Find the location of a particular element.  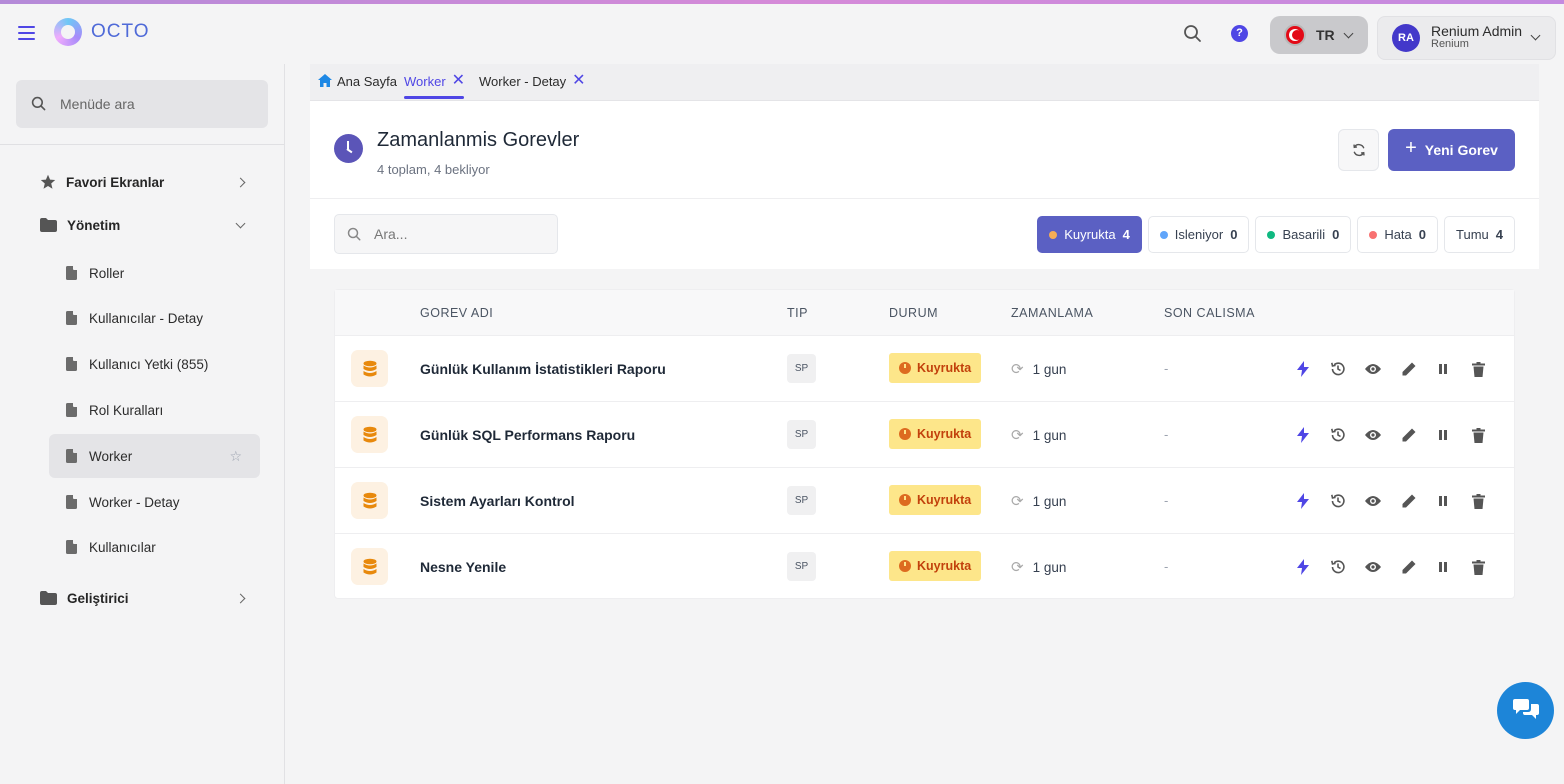

sidebar-item-user-permissions: Kullanıcı Yetki (855) is located at coordinates (154, 364).